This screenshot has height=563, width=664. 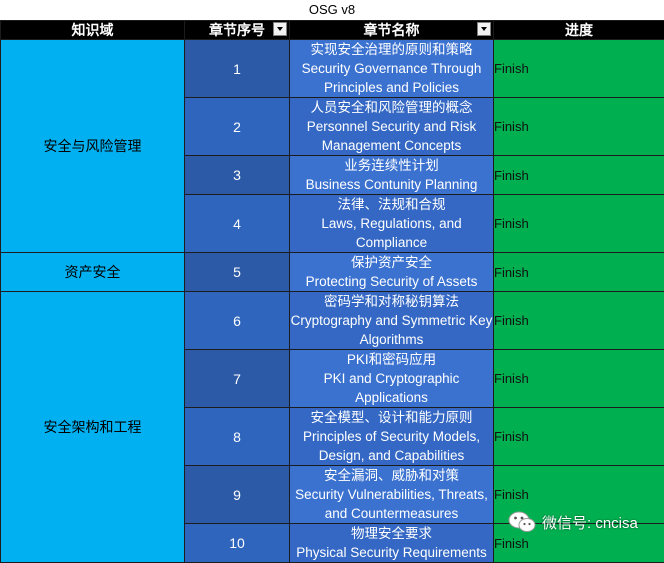 What do you see at coordinates (93, 146) in the screenshot?
I see `domain-cell: 安全与风险管理` at bounding box center [93, 146].